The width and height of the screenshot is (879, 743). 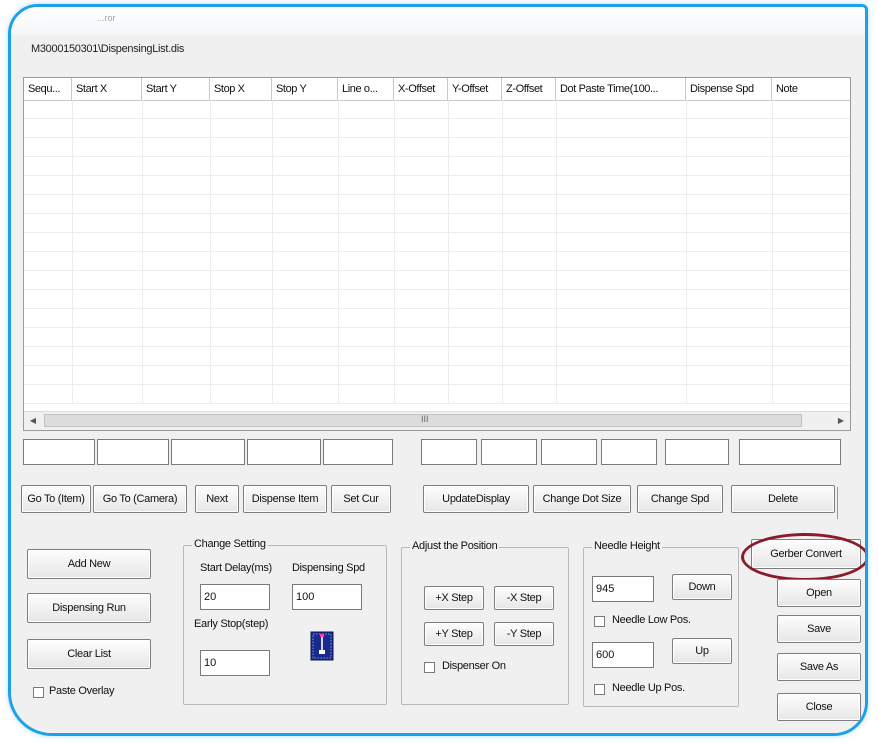 What do you see at coordinates (623, 655) in the screenshot?
I see `needle-up-input` at bounding box center [623, 655].